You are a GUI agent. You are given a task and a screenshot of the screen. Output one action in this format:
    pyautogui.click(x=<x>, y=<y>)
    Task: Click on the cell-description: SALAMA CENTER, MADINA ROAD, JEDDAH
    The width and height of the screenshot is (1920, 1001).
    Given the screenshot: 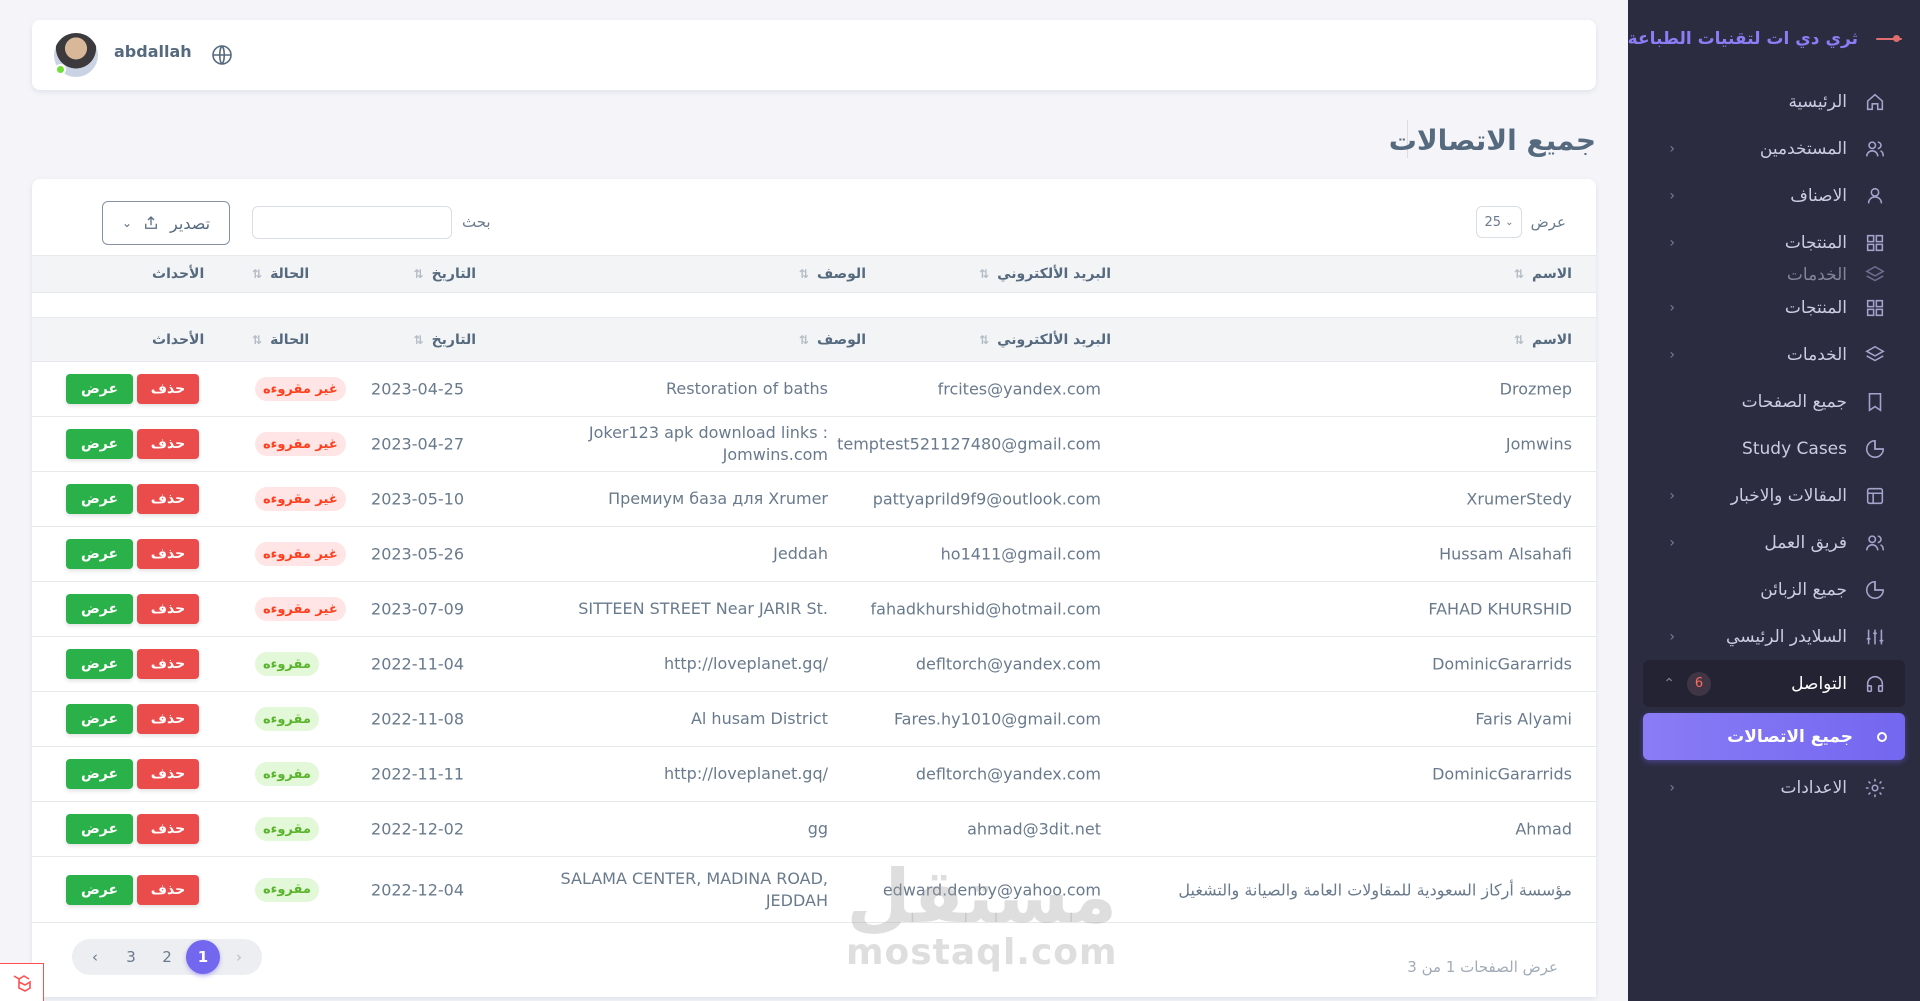 What is the action you would take?
    pyautogui.click(x=694, y=889)
    